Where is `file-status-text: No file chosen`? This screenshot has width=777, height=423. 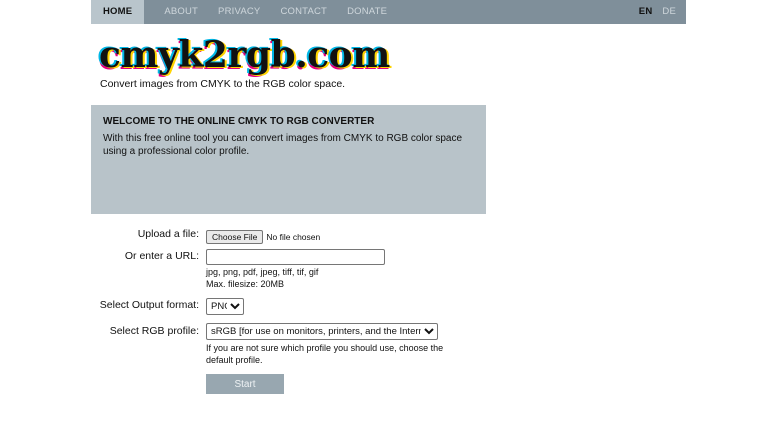
file-status-text: No file chosen is located at coordinates (293, 237).